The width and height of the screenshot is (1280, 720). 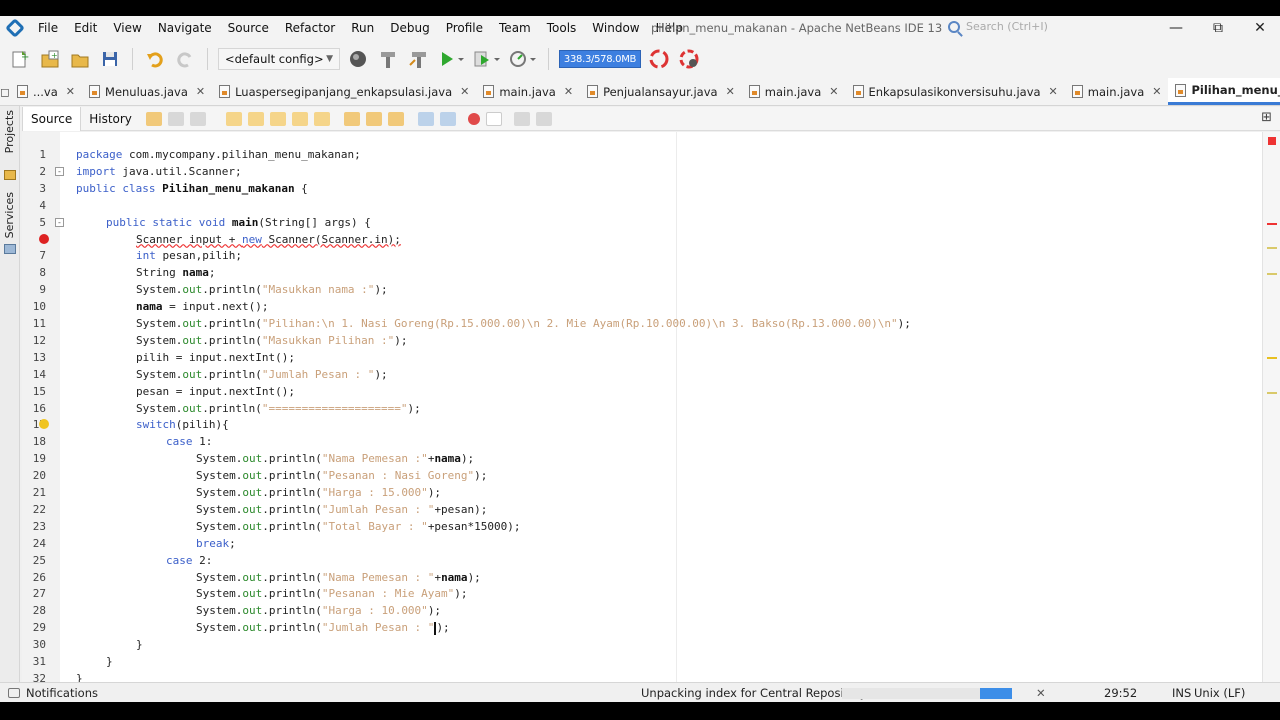 What do you see at coordinates (215, 391) in the screenshot?
I see `code-line: pesan = input.nextInt();` at bounding box center [215, 391].